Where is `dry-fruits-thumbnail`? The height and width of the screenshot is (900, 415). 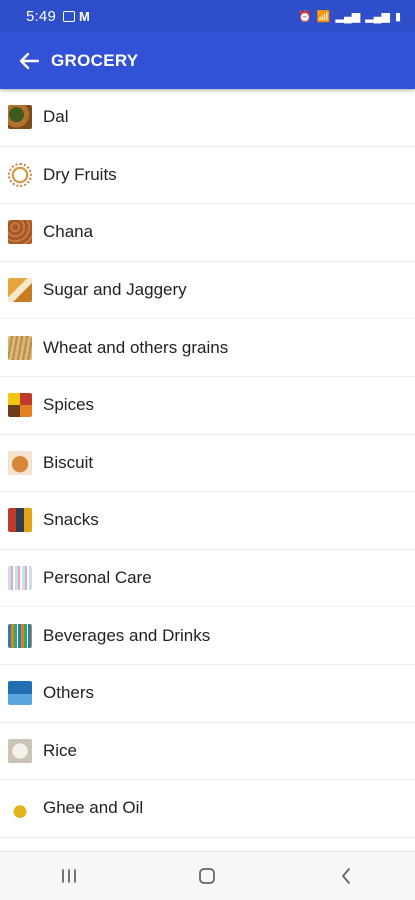
dry-fruits-thumbnail is located at coordinates (20, 174).